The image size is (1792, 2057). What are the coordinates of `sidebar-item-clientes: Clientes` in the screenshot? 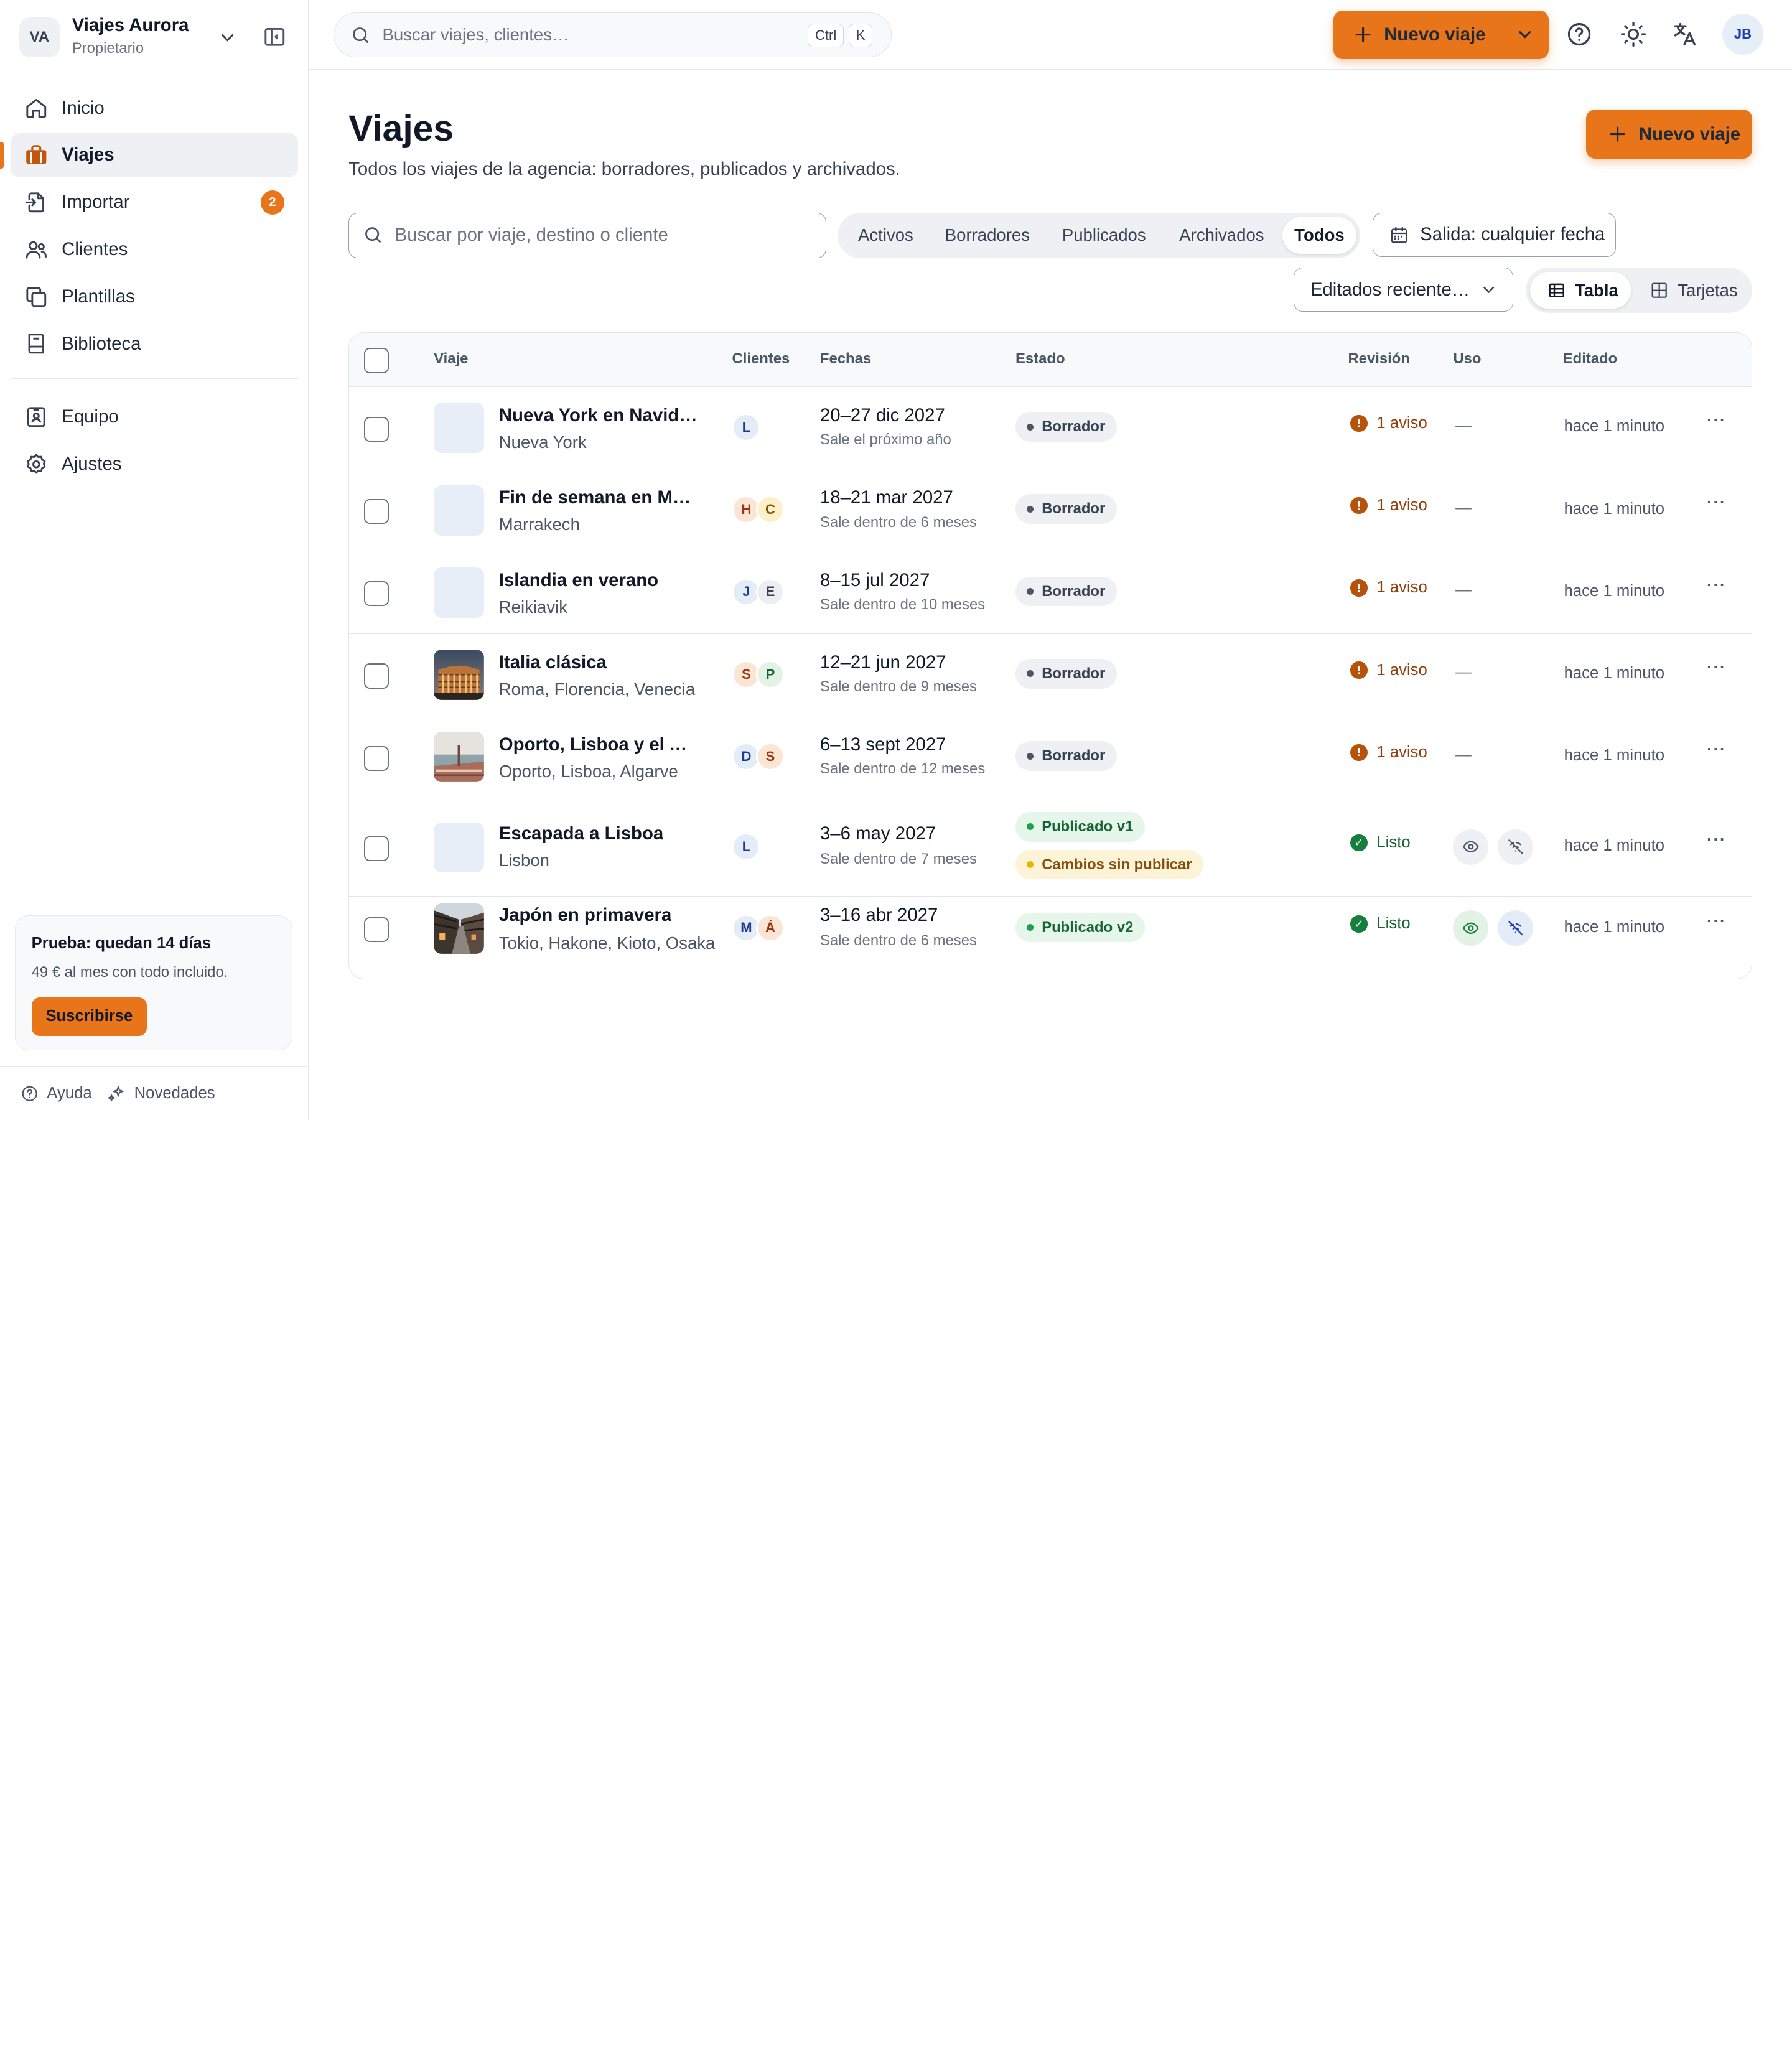 It's located at (155, 249).